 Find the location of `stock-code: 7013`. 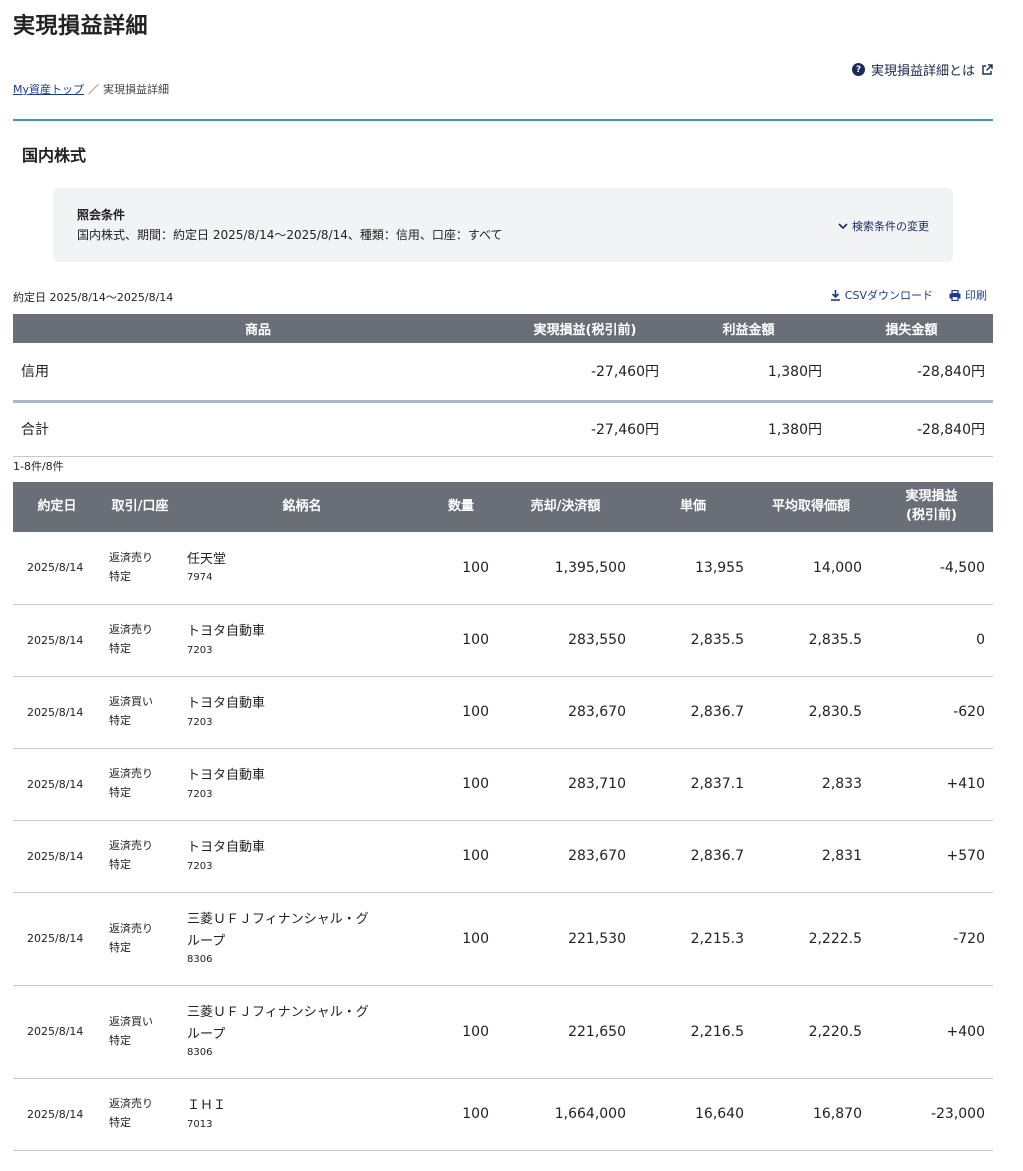

stock-code: 7013 is located at coordinates (200, 1124).